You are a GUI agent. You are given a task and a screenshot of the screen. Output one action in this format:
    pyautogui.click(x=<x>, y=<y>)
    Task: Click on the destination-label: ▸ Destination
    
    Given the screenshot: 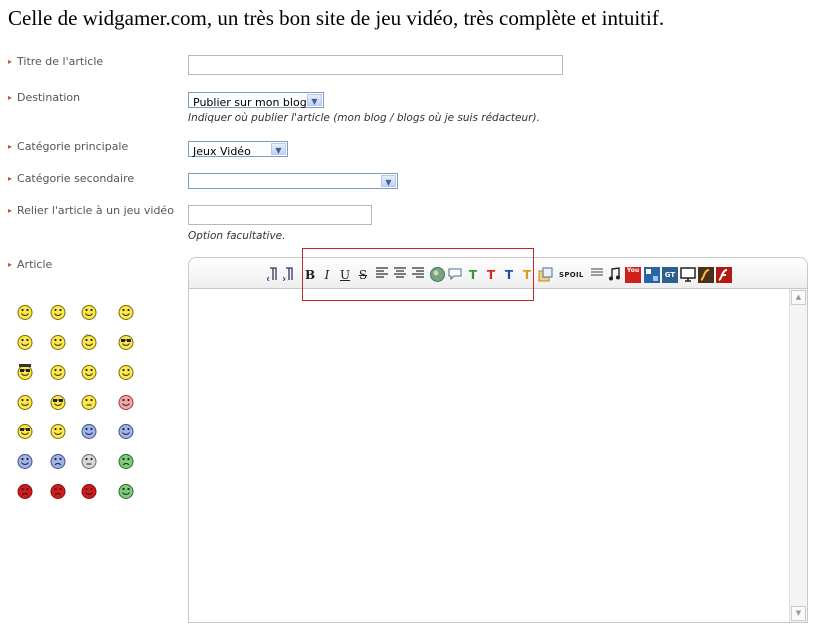 What is the action you would take?
    pyautogui.click(x=44, y=97)
    